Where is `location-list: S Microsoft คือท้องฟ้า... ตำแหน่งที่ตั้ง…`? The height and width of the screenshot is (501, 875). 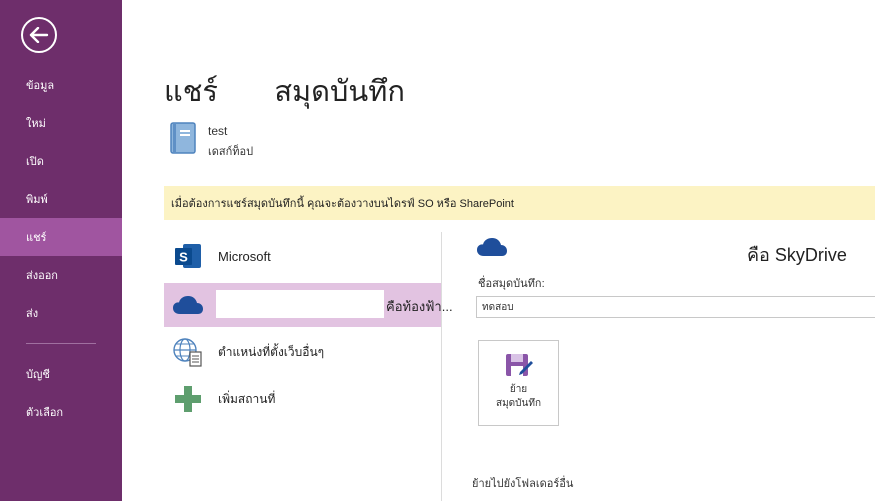 location-list: S Microsoft คือท้องฟ้า... ตำแหน่งที่ตั้ง… is located at coordinates (308, 327).